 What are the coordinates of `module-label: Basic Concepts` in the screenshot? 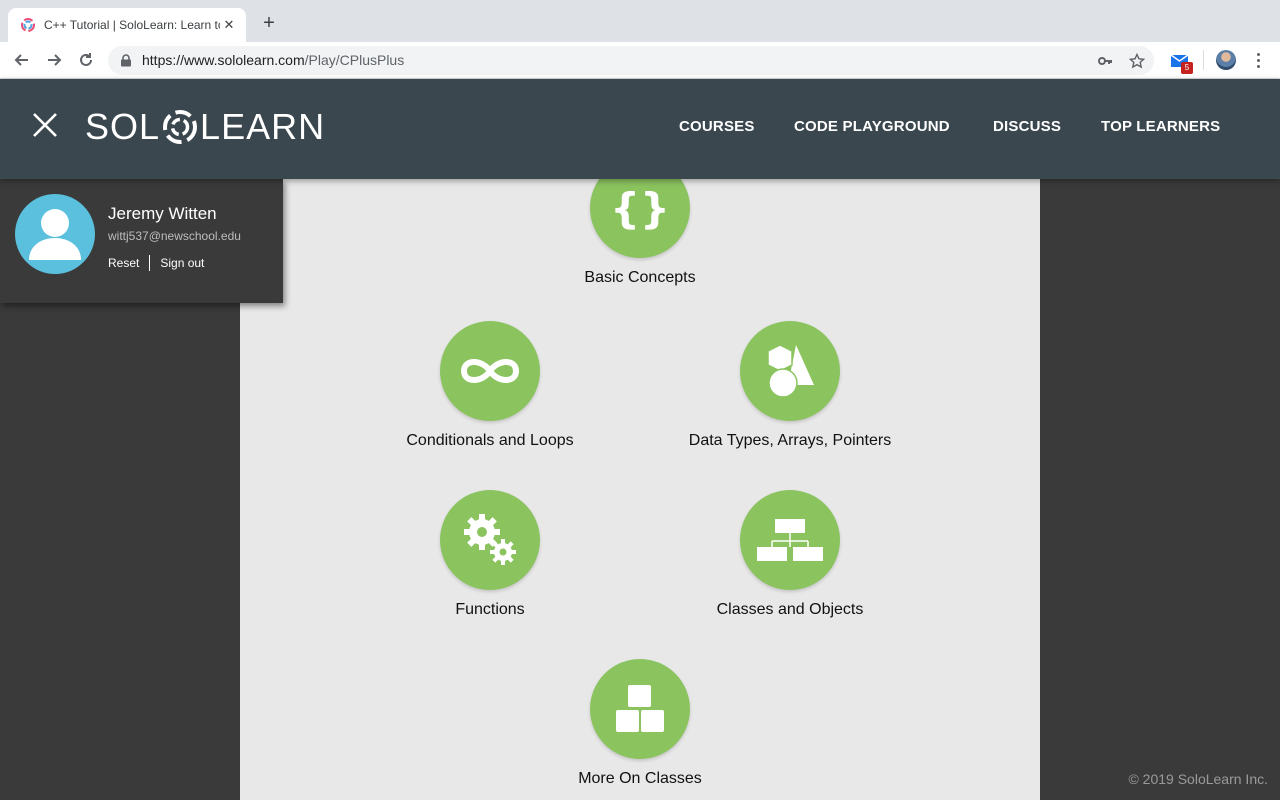 It's located at (640, 277).